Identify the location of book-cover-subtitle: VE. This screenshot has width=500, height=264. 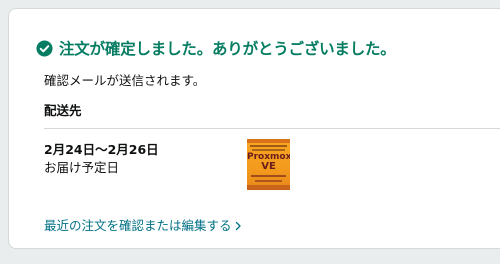
(268, 166).